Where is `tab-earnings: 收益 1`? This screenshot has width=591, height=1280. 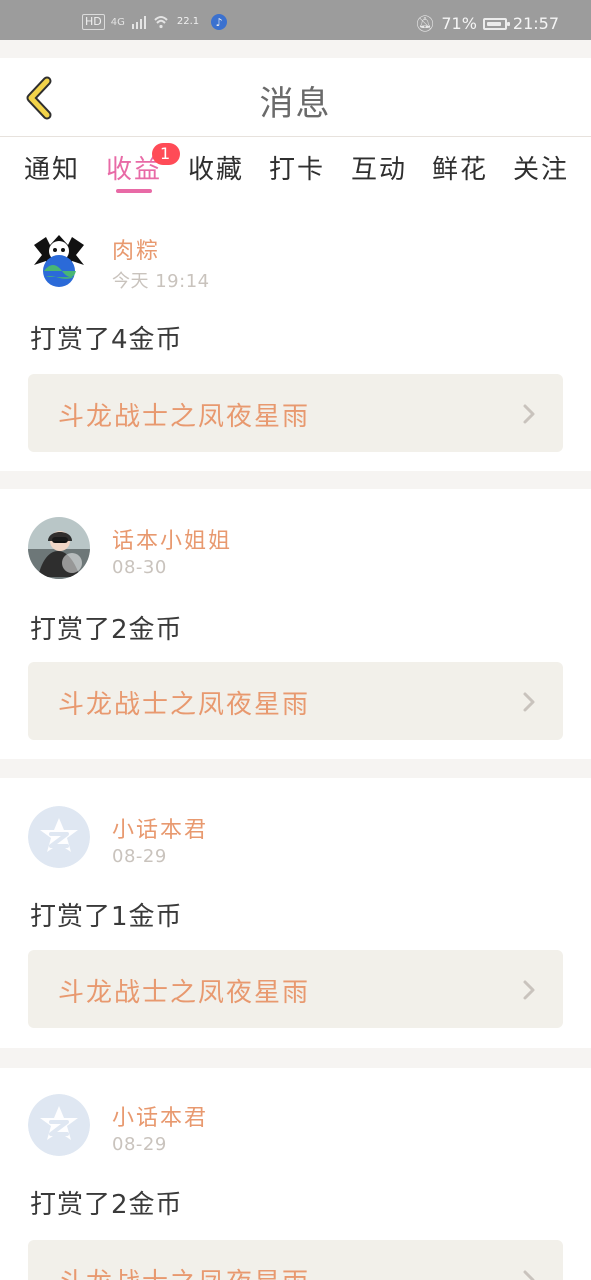 tab-earnings: 收益 1 is located at coordinates (143, 168).